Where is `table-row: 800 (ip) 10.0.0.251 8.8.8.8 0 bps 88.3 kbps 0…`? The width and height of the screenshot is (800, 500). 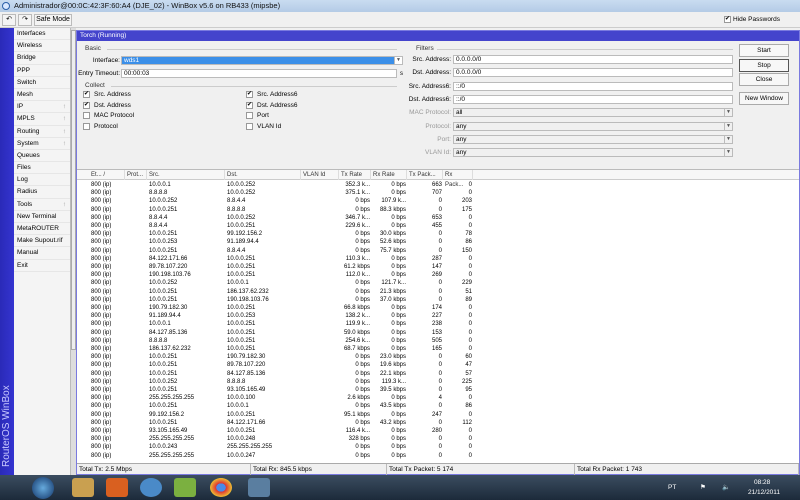
table-row: 800 (ip) 10.0.0.251 8.8.8.8 0 bps 88.3 kbps 0… is located at coordinates (438, 210).